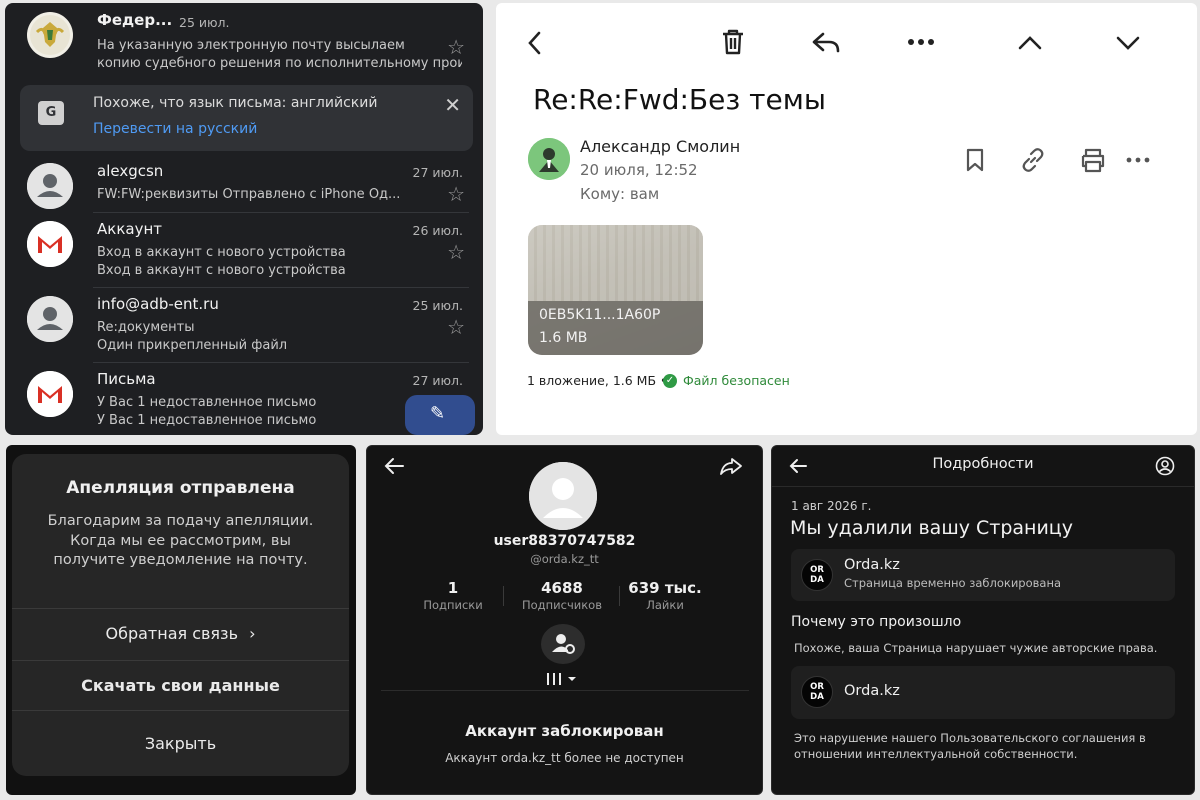  I want to click on mail-preview-line2: Вход в аккаунт с нового устройства, so click(221, 270).